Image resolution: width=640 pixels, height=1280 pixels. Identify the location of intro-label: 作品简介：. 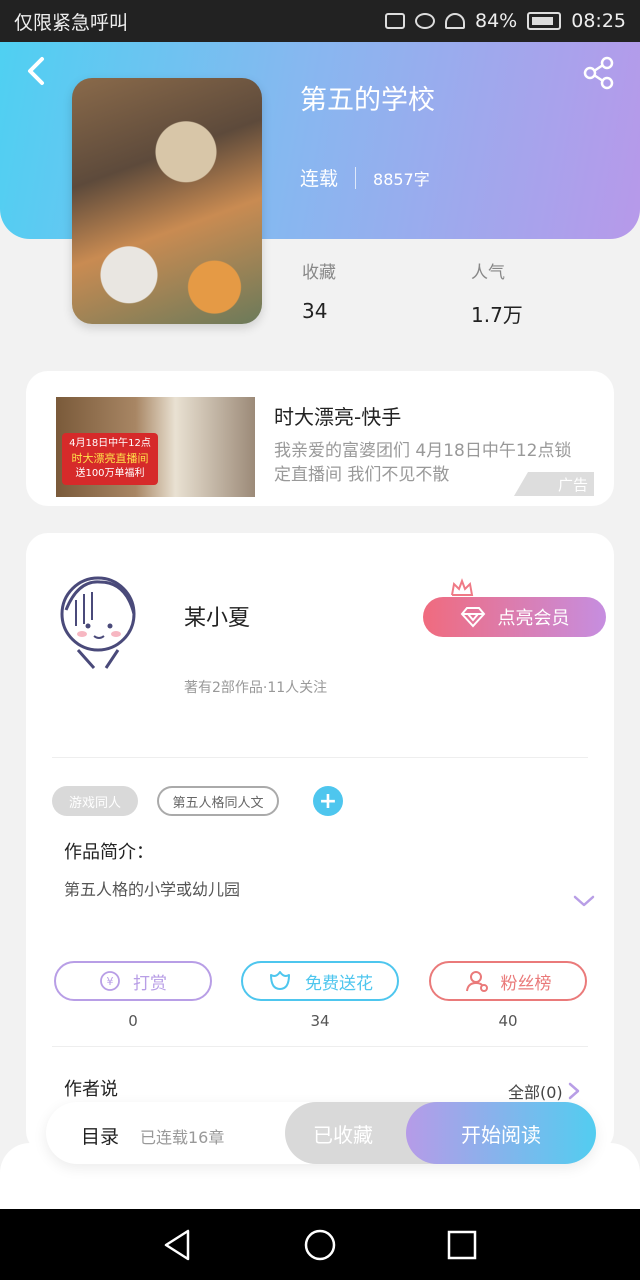
(109, 852).